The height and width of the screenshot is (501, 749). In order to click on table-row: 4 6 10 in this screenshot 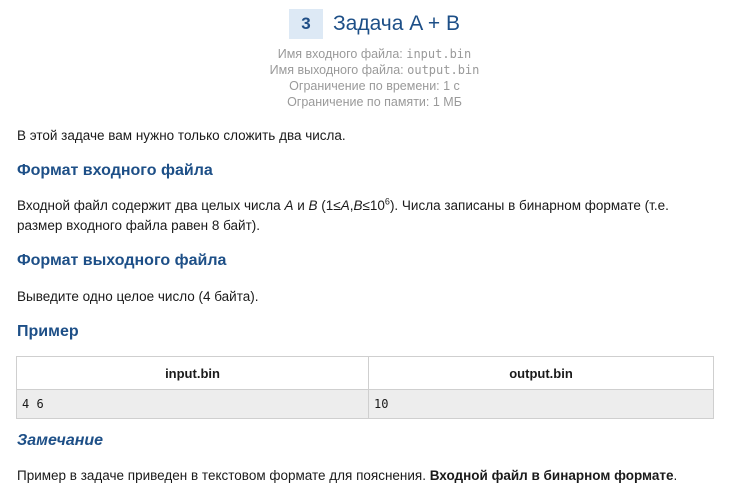, I will do `click(365, 404)`.